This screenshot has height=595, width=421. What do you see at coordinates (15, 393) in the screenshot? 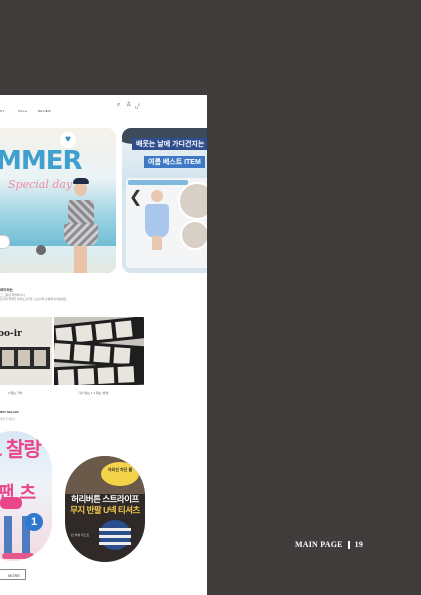
I see `thumbnail-caption: 2 얻는 가치` at bounding box center [15, 393].